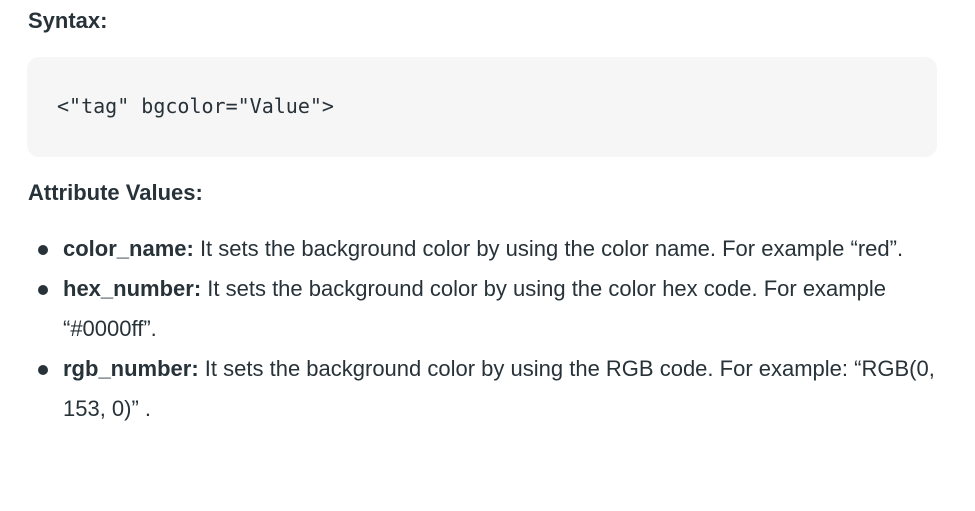  Describe the element at coordinates (68, 20) in the screenshot. I see `syntax-heading: Syntax:` at that location.